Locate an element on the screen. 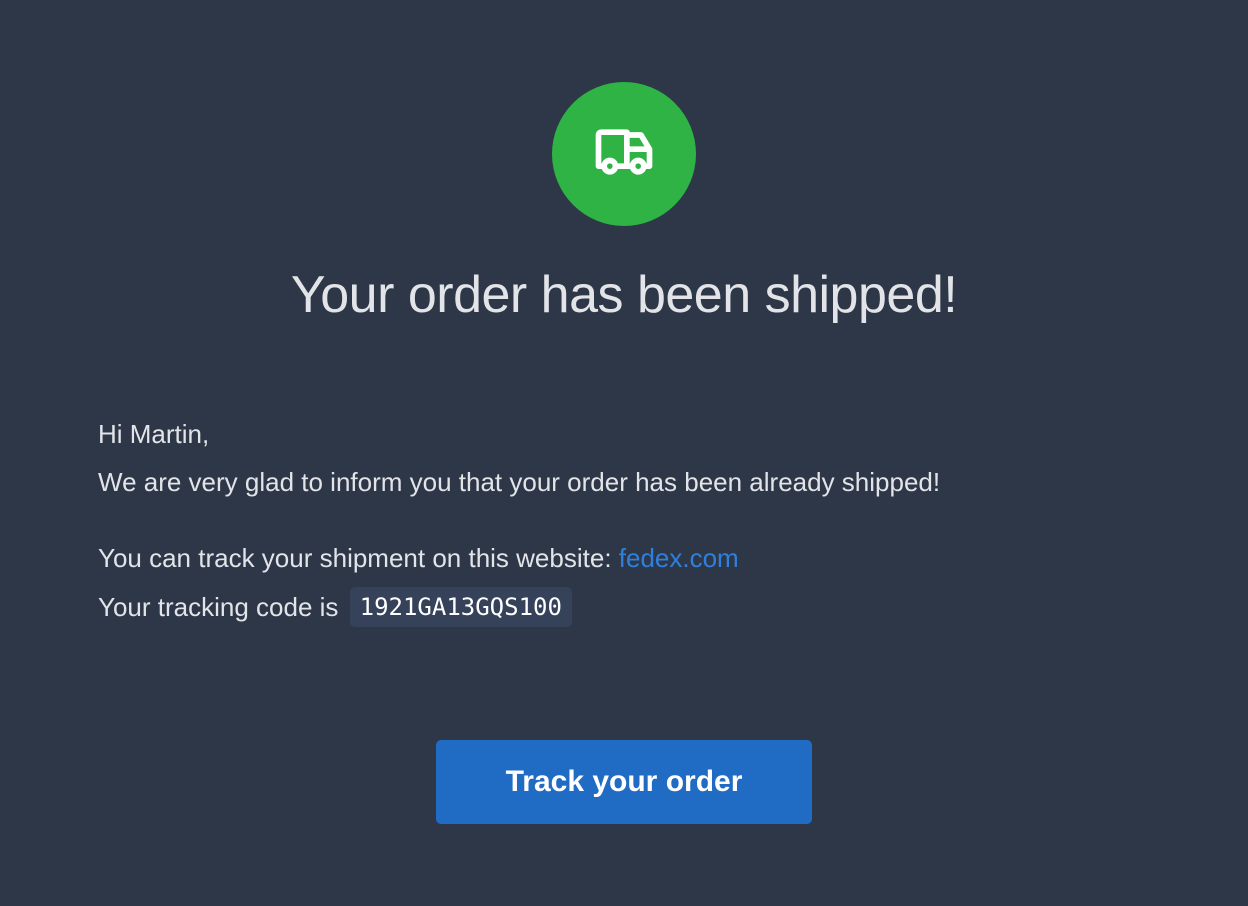 The image size is (1248, 906). truck-icon is located at coordinates (624, 154).